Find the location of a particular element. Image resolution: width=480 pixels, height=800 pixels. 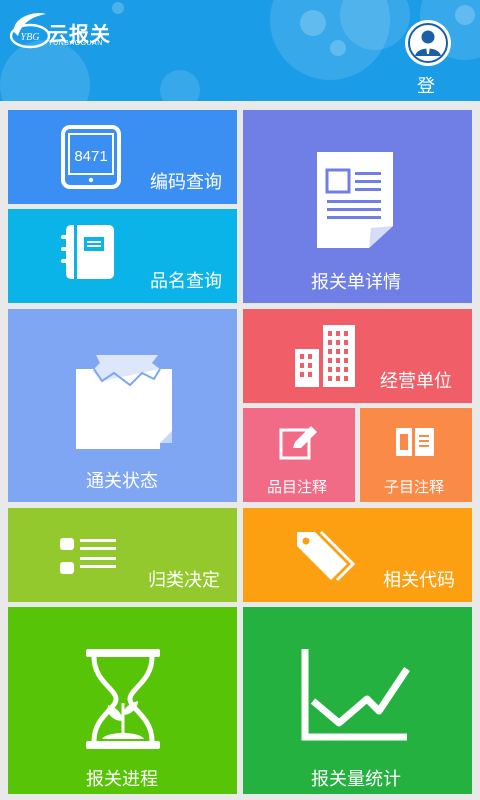

hourglass-icon is located at coordinates (123, 699).